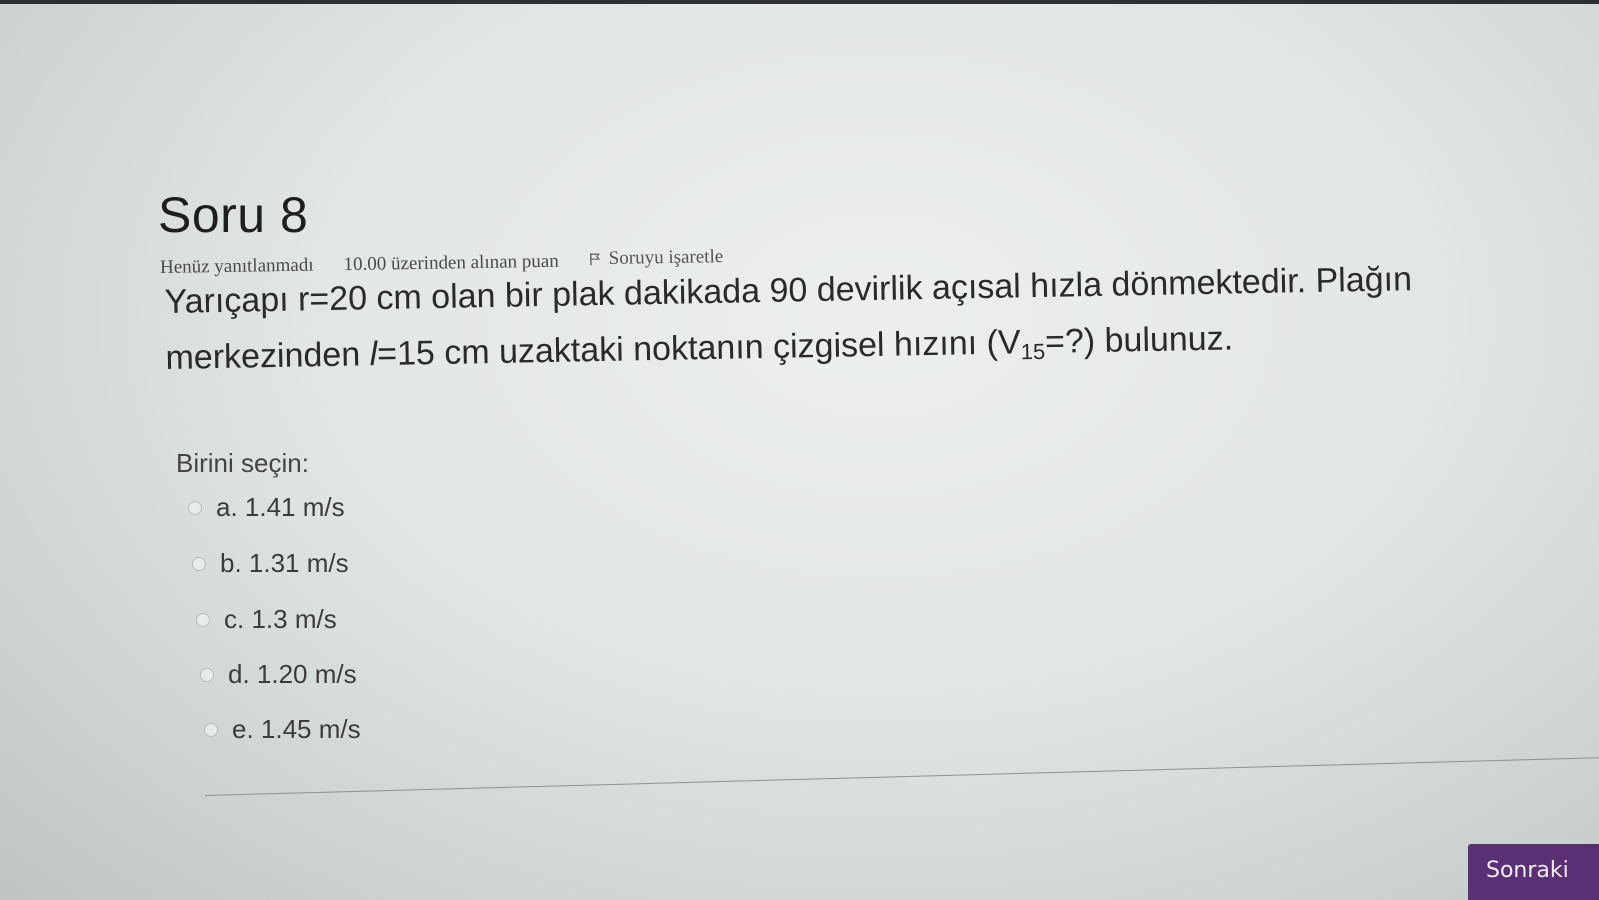  Describe the element at coordinates (799, 2) in the screenshot. I see `top-bar` at that location.